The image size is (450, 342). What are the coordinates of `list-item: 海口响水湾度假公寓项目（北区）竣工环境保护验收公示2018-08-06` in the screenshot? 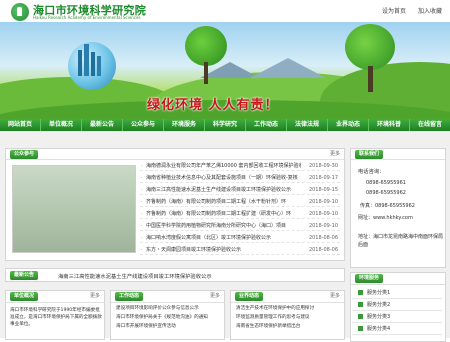 It's located at (240, 238).